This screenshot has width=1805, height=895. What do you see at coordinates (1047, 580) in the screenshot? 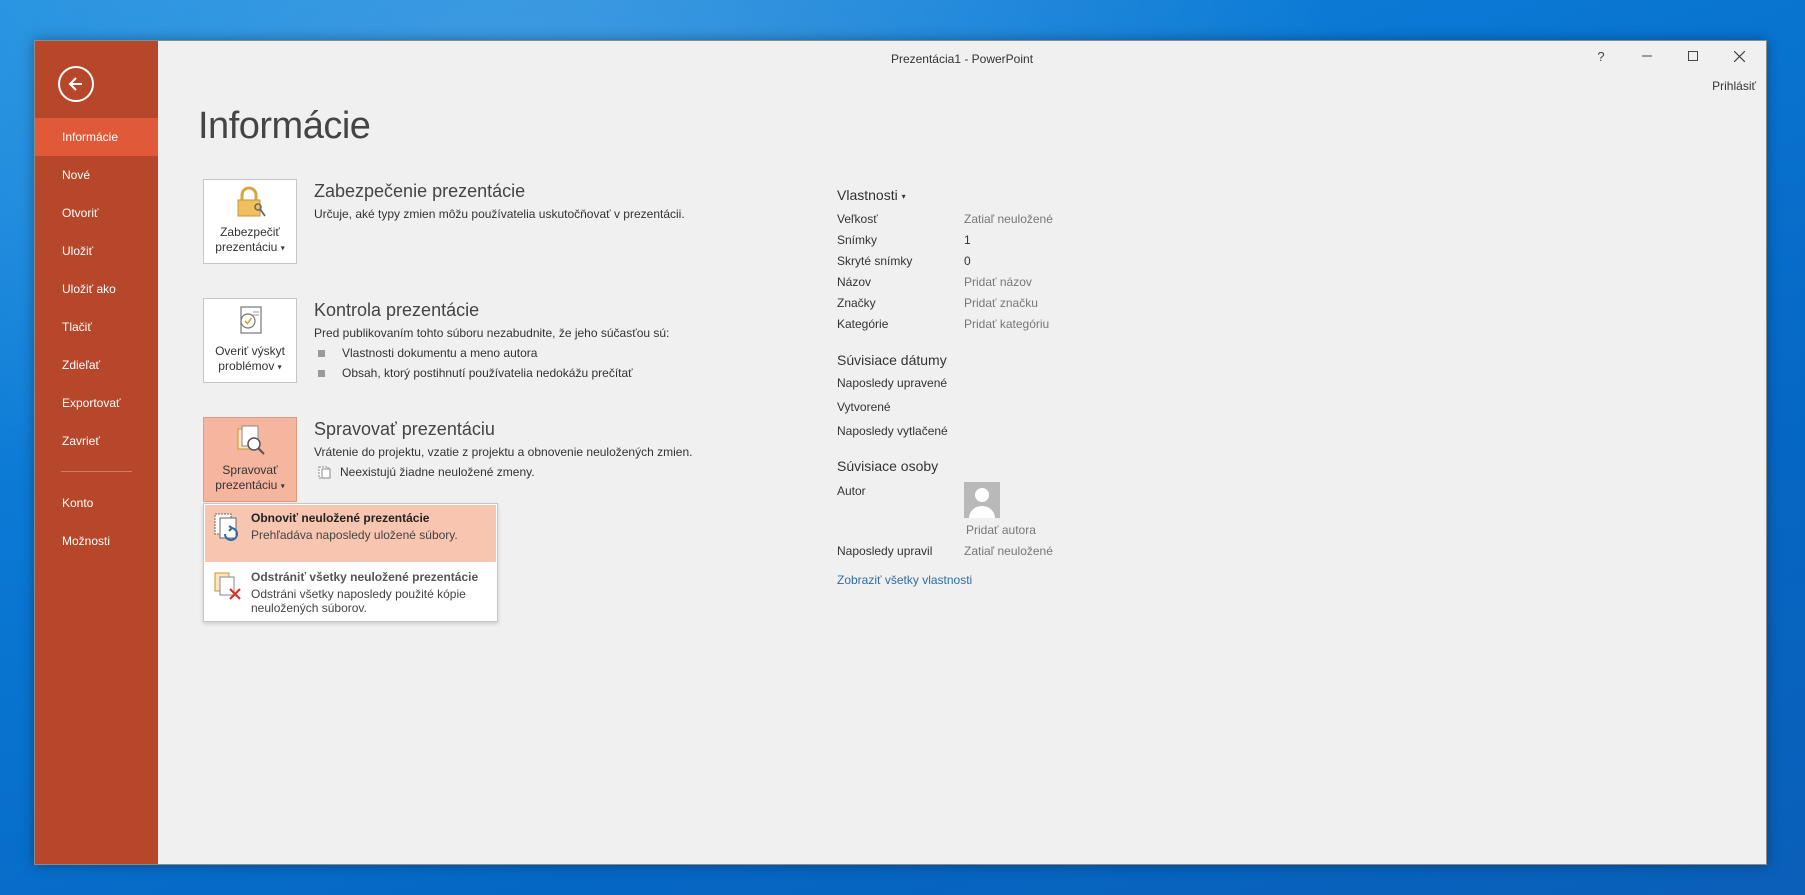
I see `show-all-properties-link: Zobraziť všetky vlastnosti` at bounding box center [1047, 580].